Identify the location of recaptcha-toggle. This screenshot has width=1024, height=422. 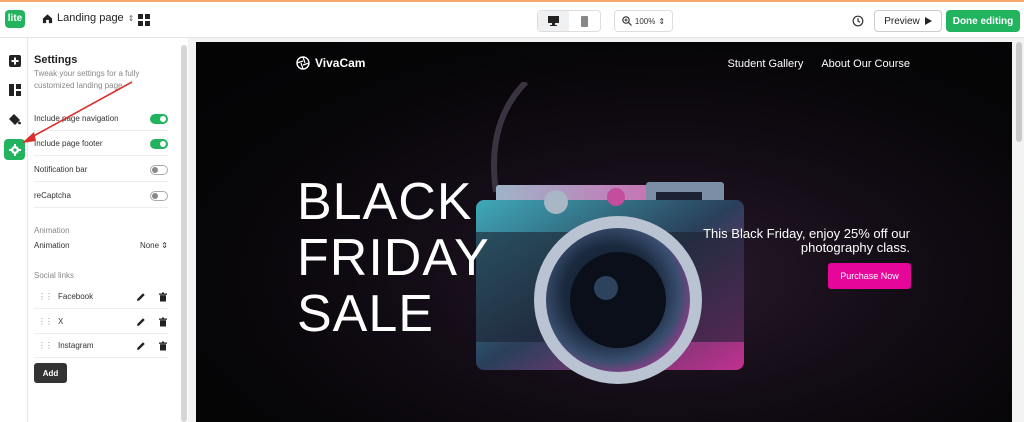
(159, 195).